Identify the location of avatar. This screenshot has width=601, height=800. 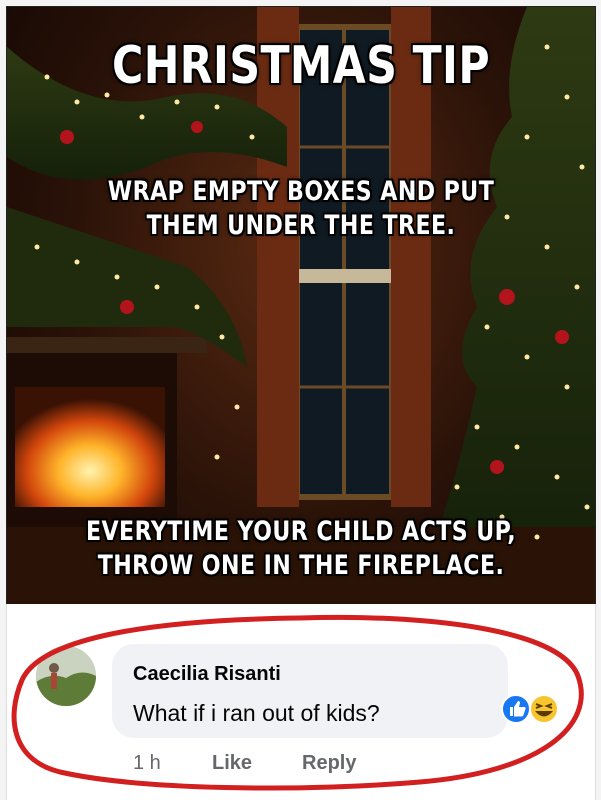
(66, 676).